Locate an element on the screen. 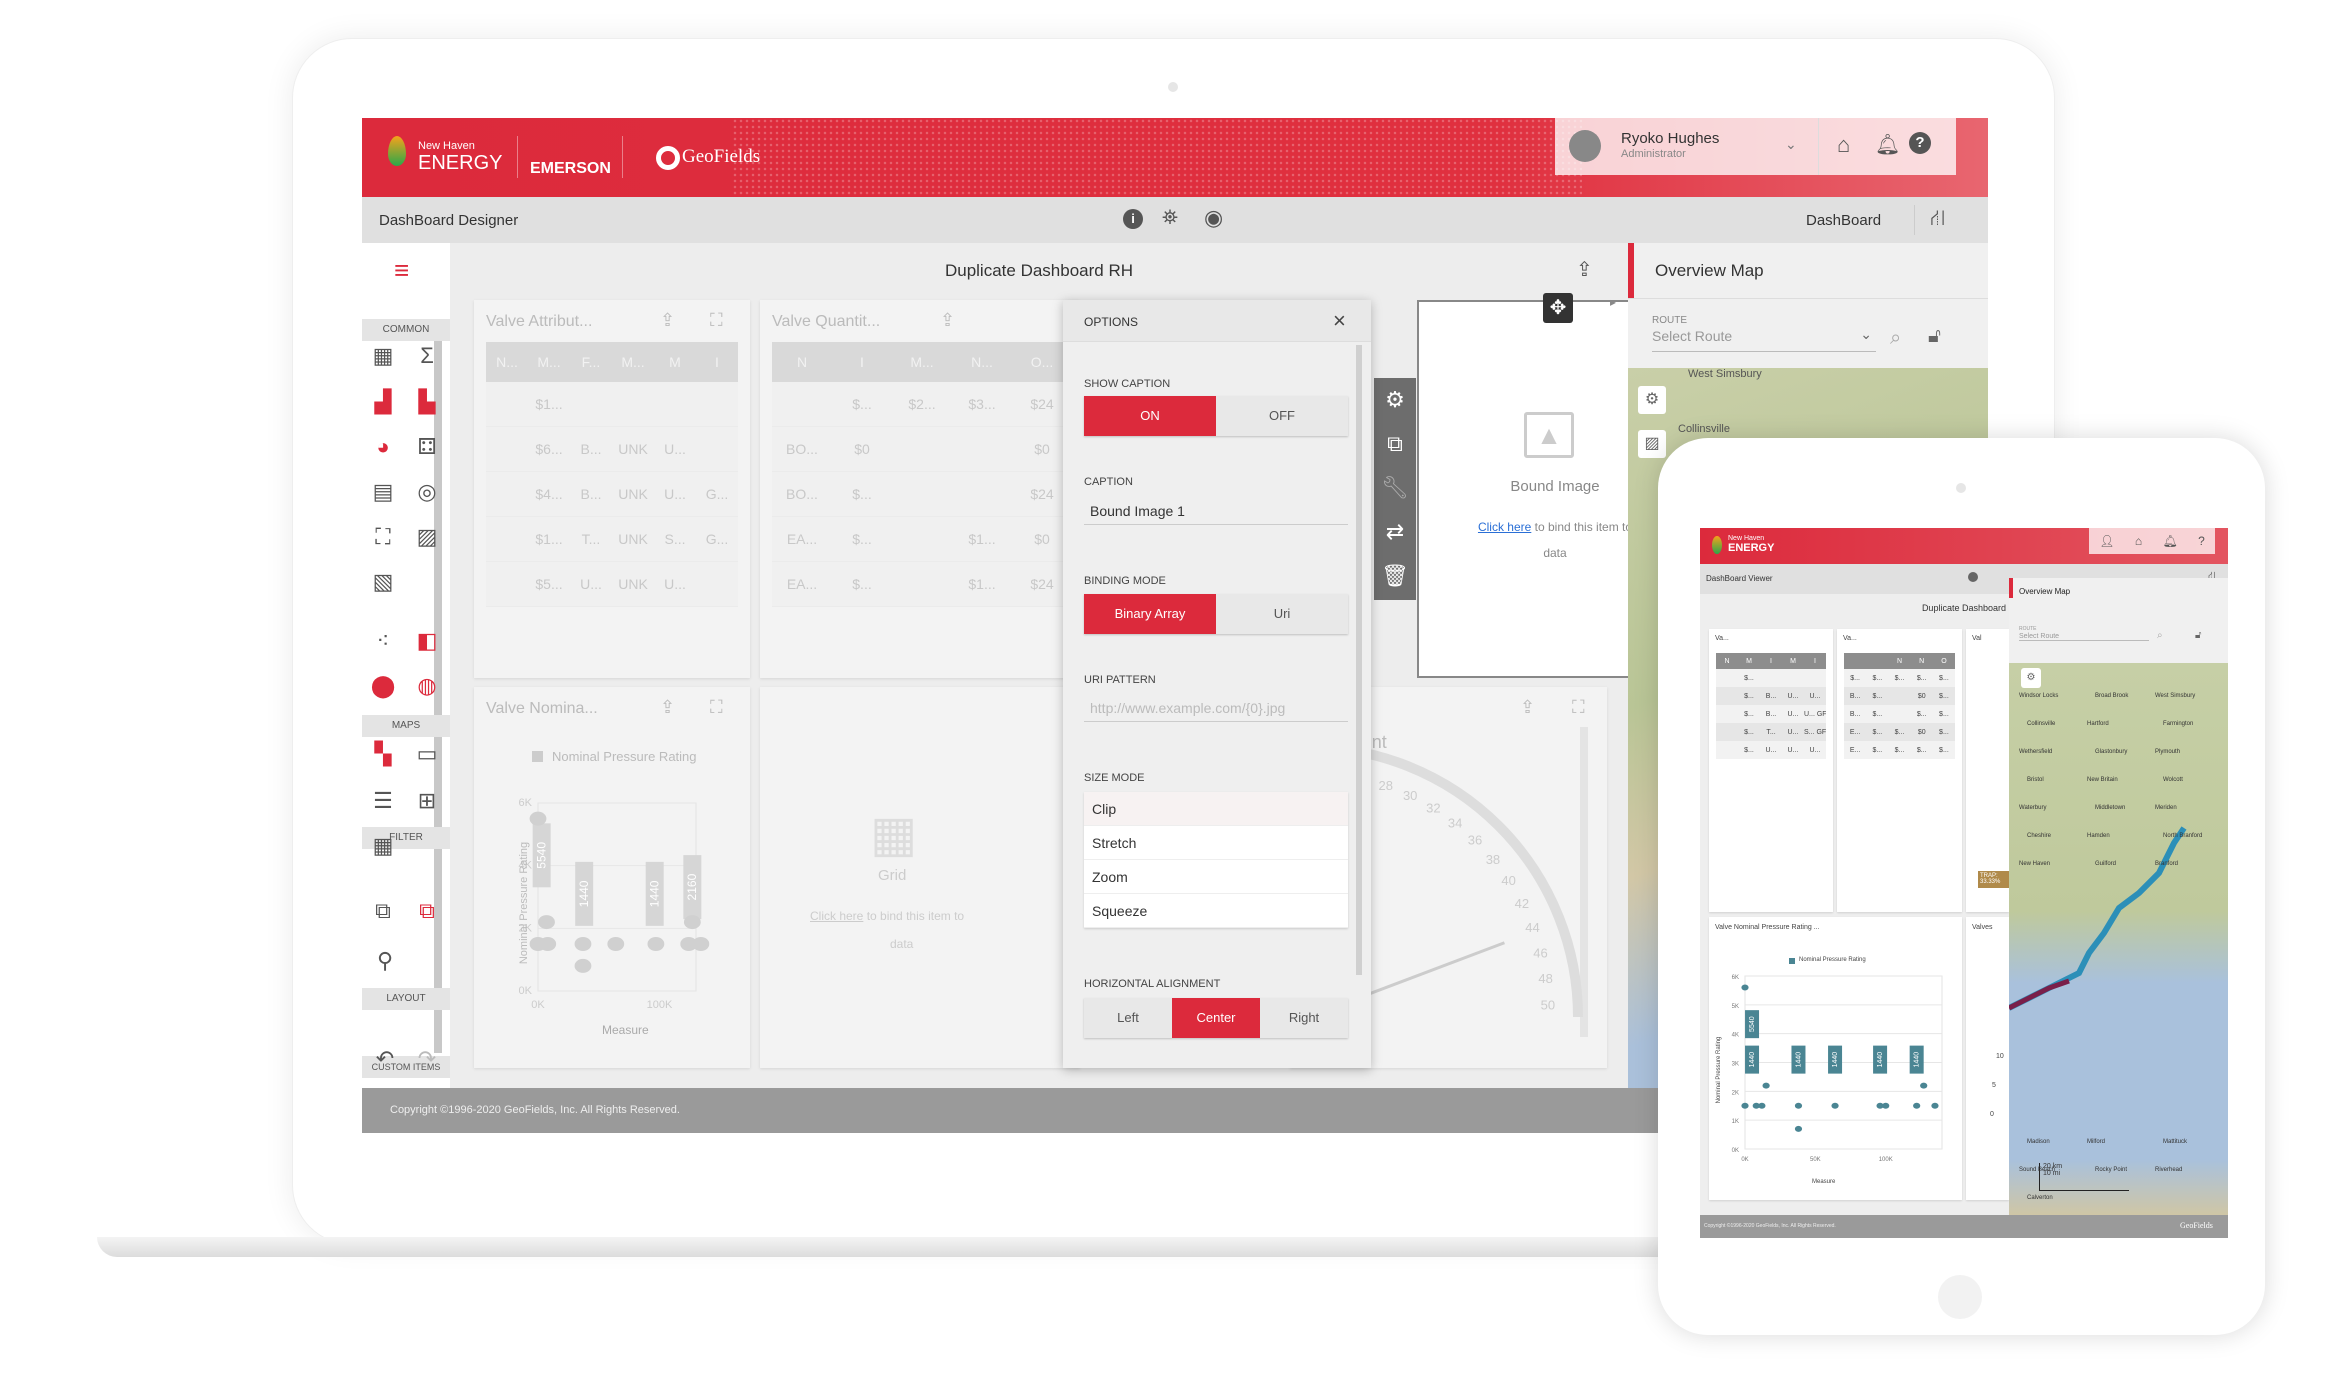 This screenshot has width=2340, height=1400. wrench-icon: 🔧︎ is located at coordinates (1395, 488).